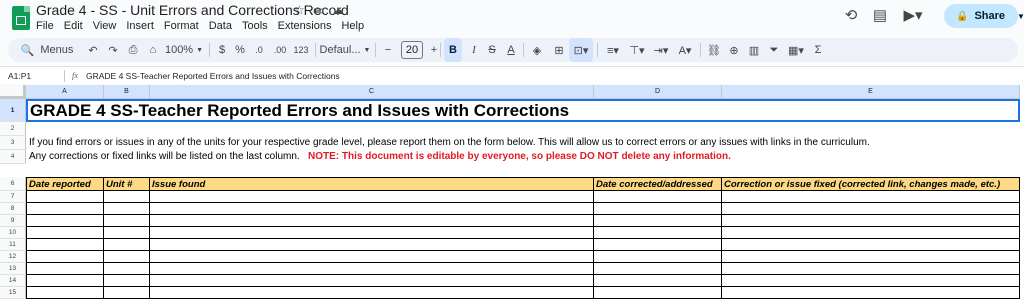 The height and width of the screenshot is (301, 1024). I want to click on menu-file: File, so click(45, 26).